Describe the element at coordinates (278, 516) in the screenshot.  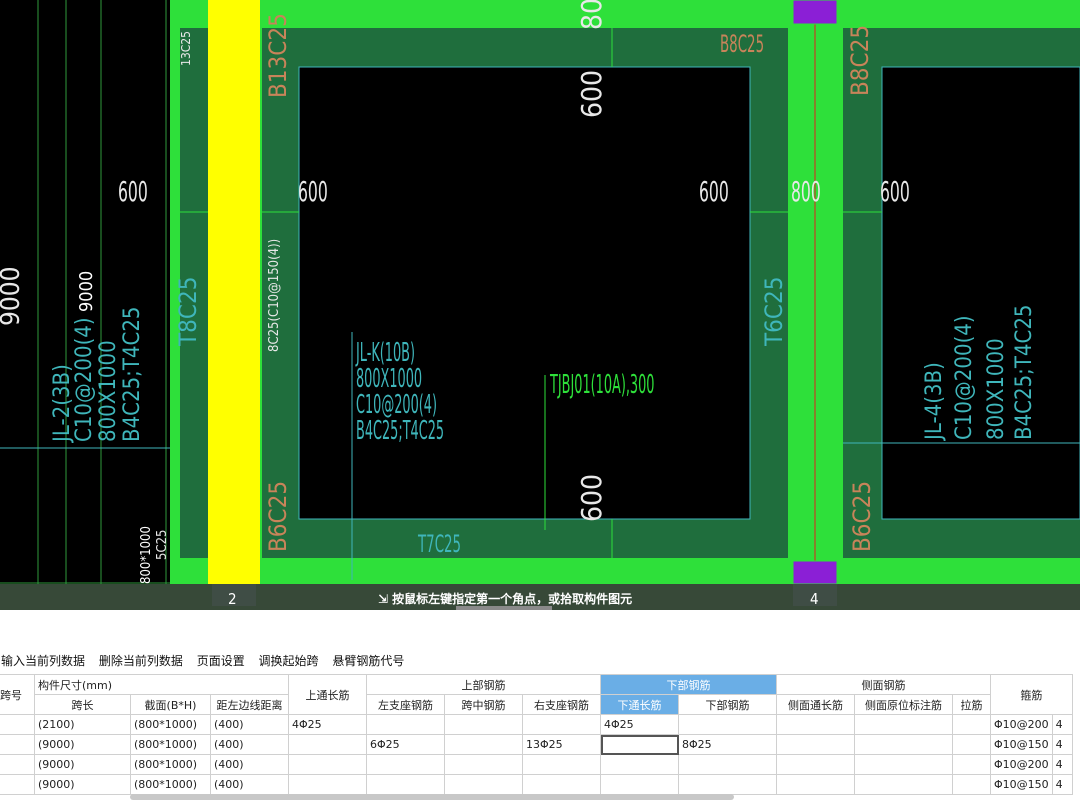
I see `label-b6c25-left: B6C25` at that location.